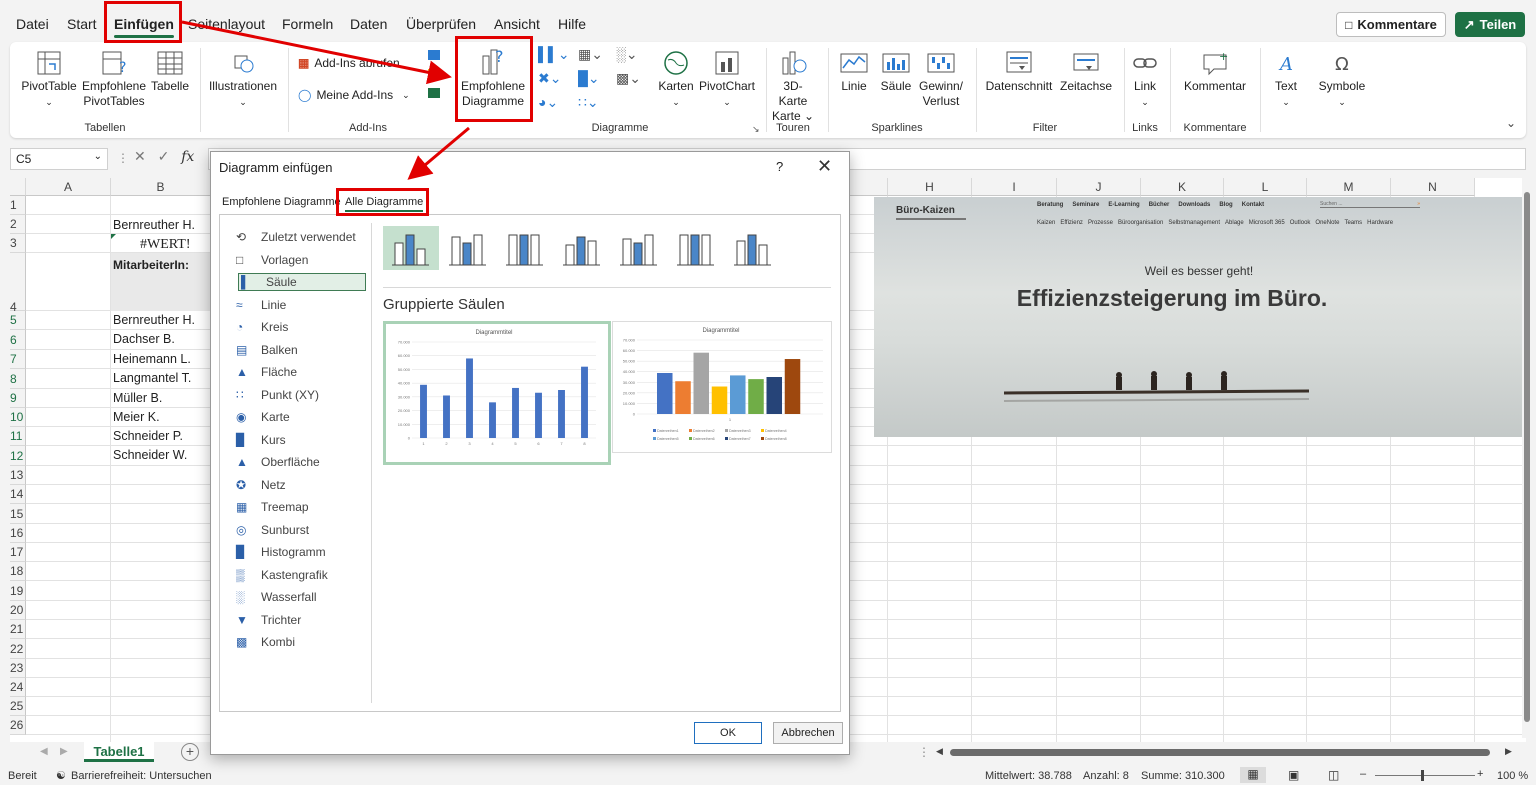  What do you see at coordinates (243, 80) in the screenshot?
I see `illustrations-button: Illustrationen ⌄` at bounding box center [243, 80].